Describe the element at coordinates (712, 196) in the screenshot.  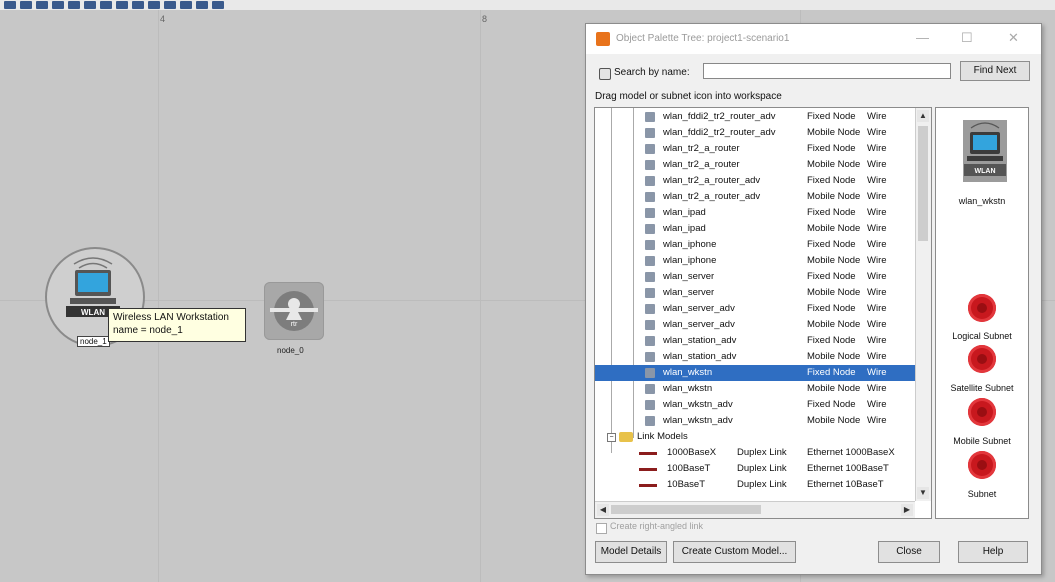
I see `model-name: wlan_tr2_a_router_adv` at that location.